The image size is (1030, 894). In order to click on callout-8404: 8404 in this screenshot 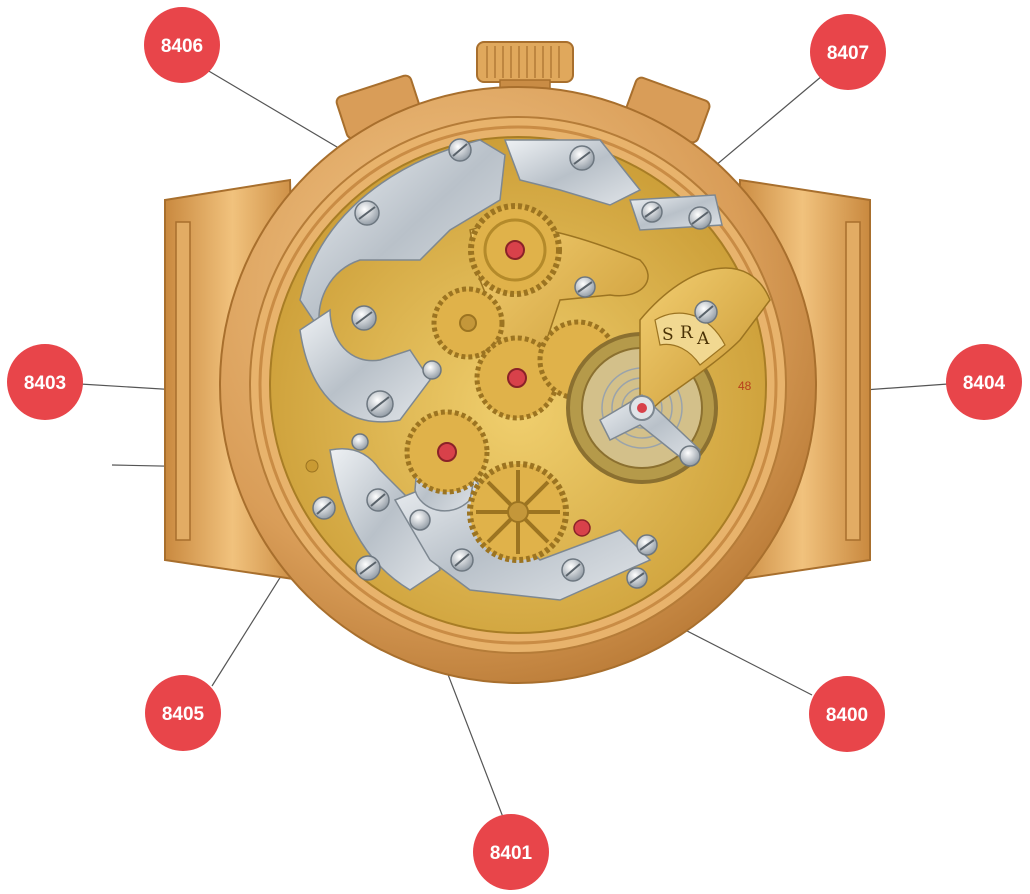, I will do `click(984, 382)`.